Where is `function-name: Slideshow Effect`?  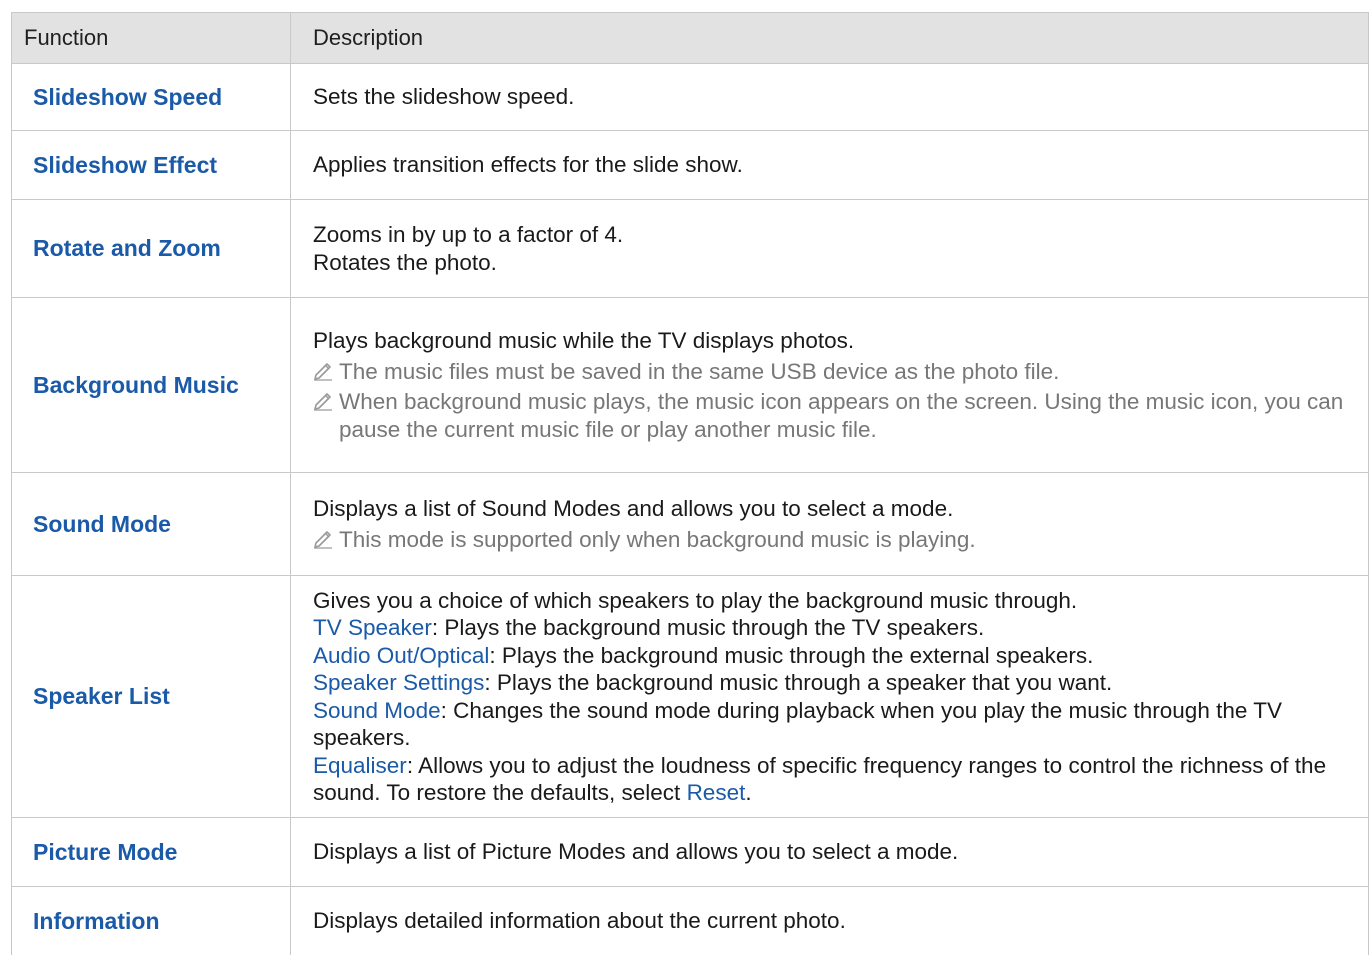 function-name: Slideshow Effect is located at coordinates (151, 165).